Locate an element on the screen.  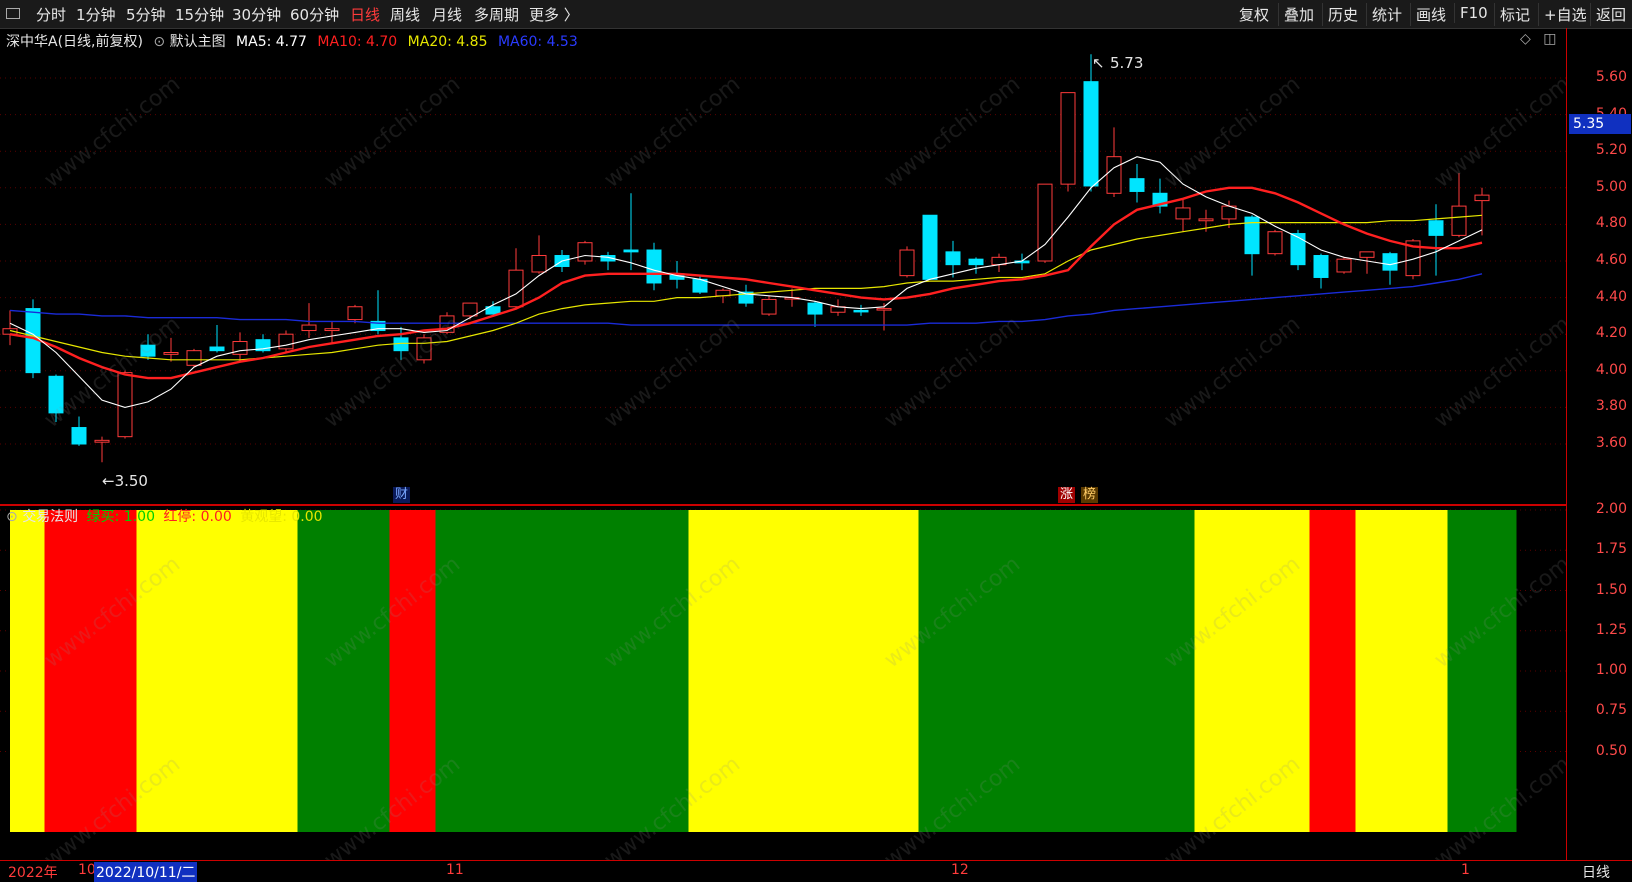
period-tab-60min: 60分钟 is located at coordinates (314, 14).